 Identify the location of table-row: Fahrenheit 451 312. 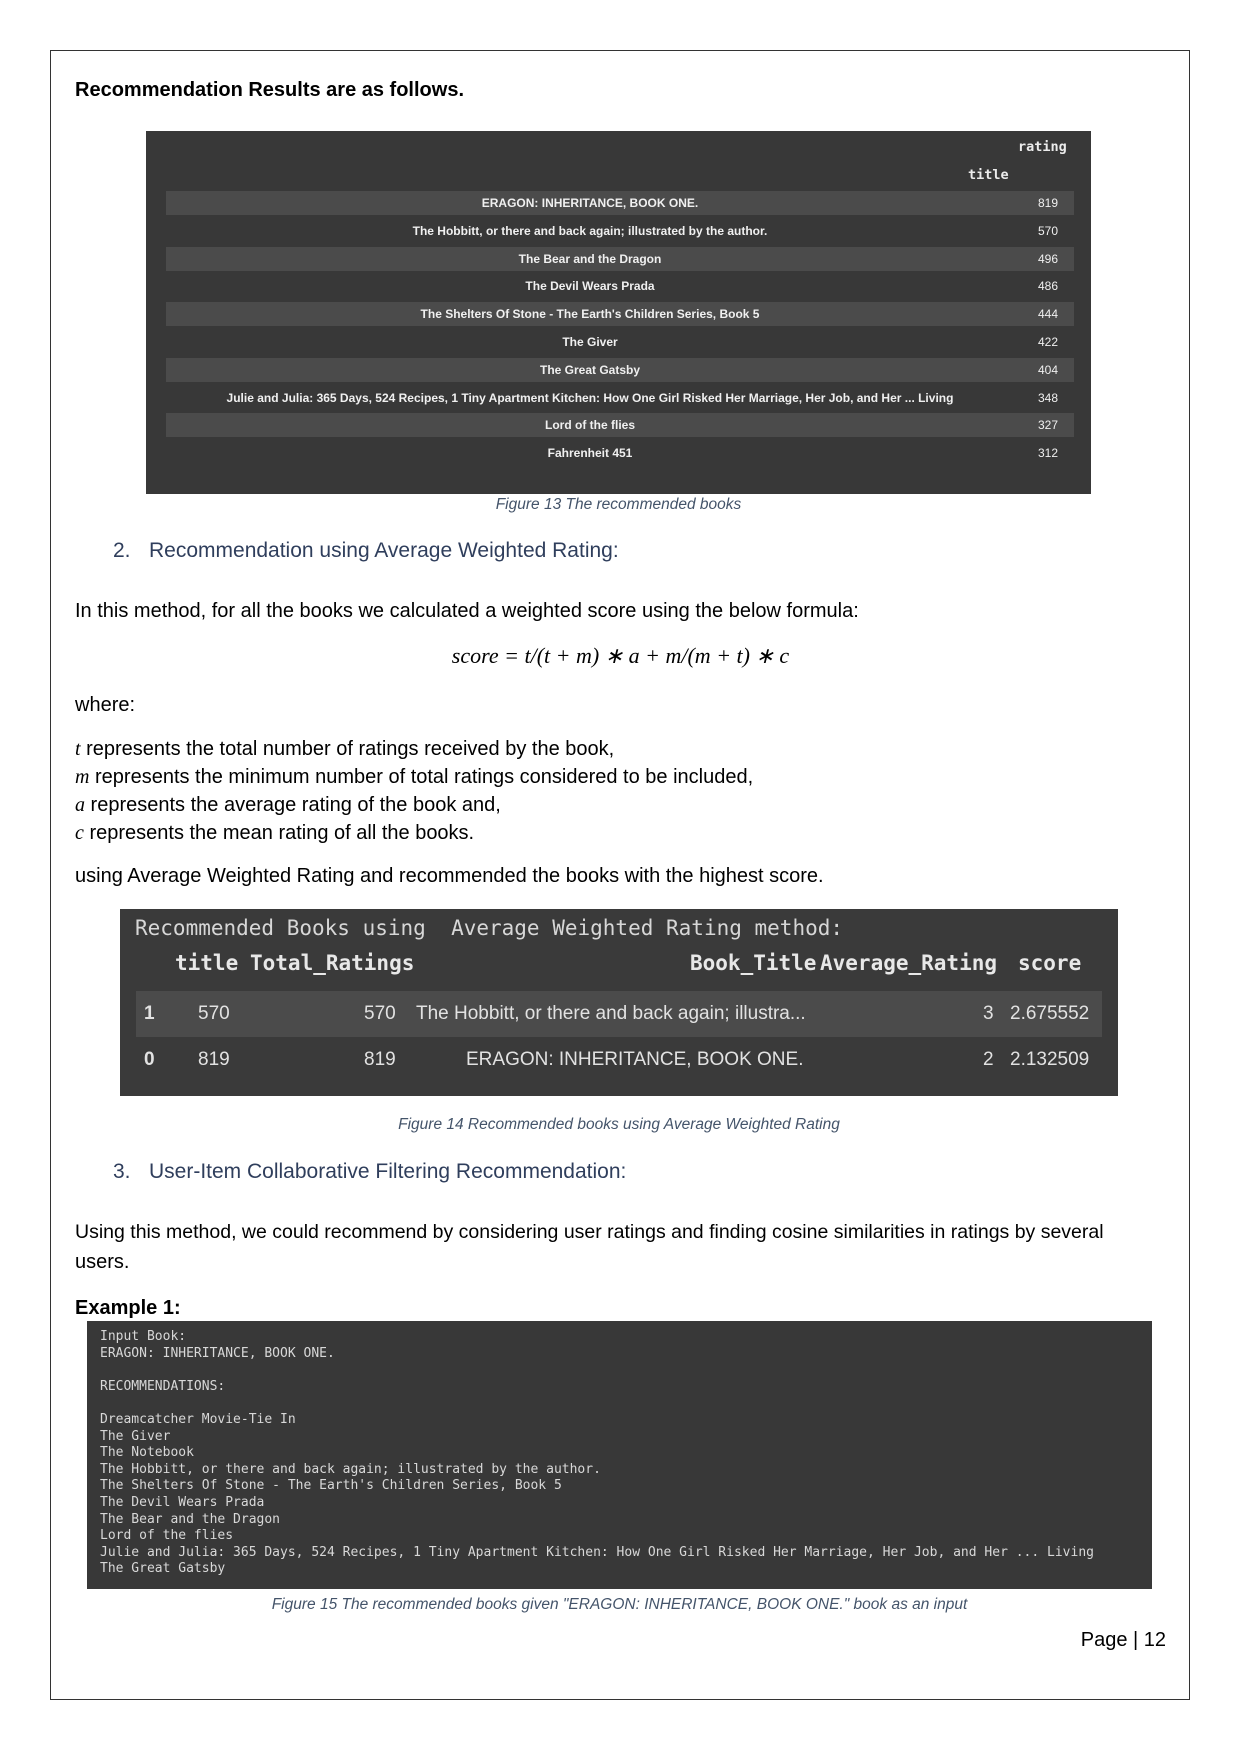
(620, 453).